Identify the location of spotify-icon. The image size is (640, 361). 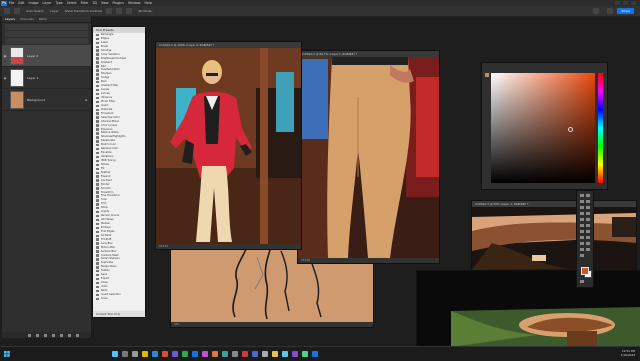
(185, 354).